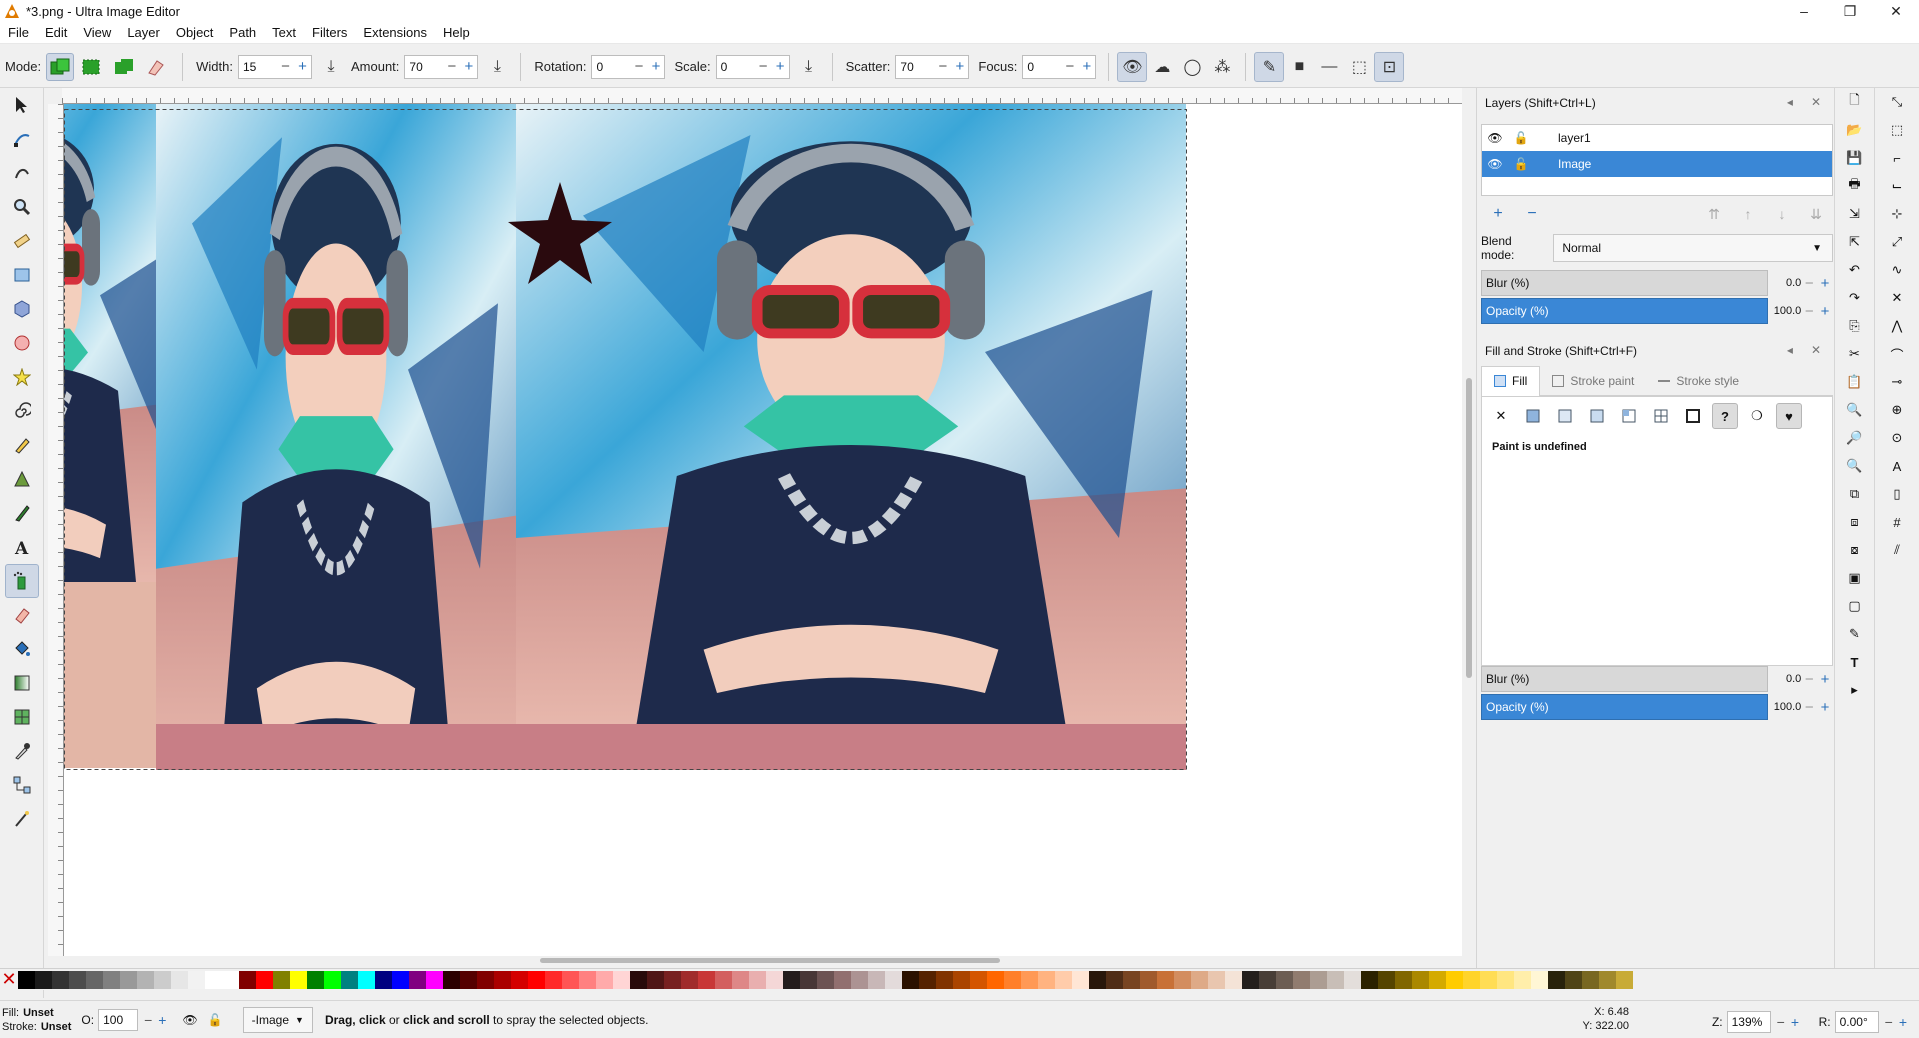 The image size is (1919, 1038). I want to click on zoom-increment: +, so click(1795, 1022).